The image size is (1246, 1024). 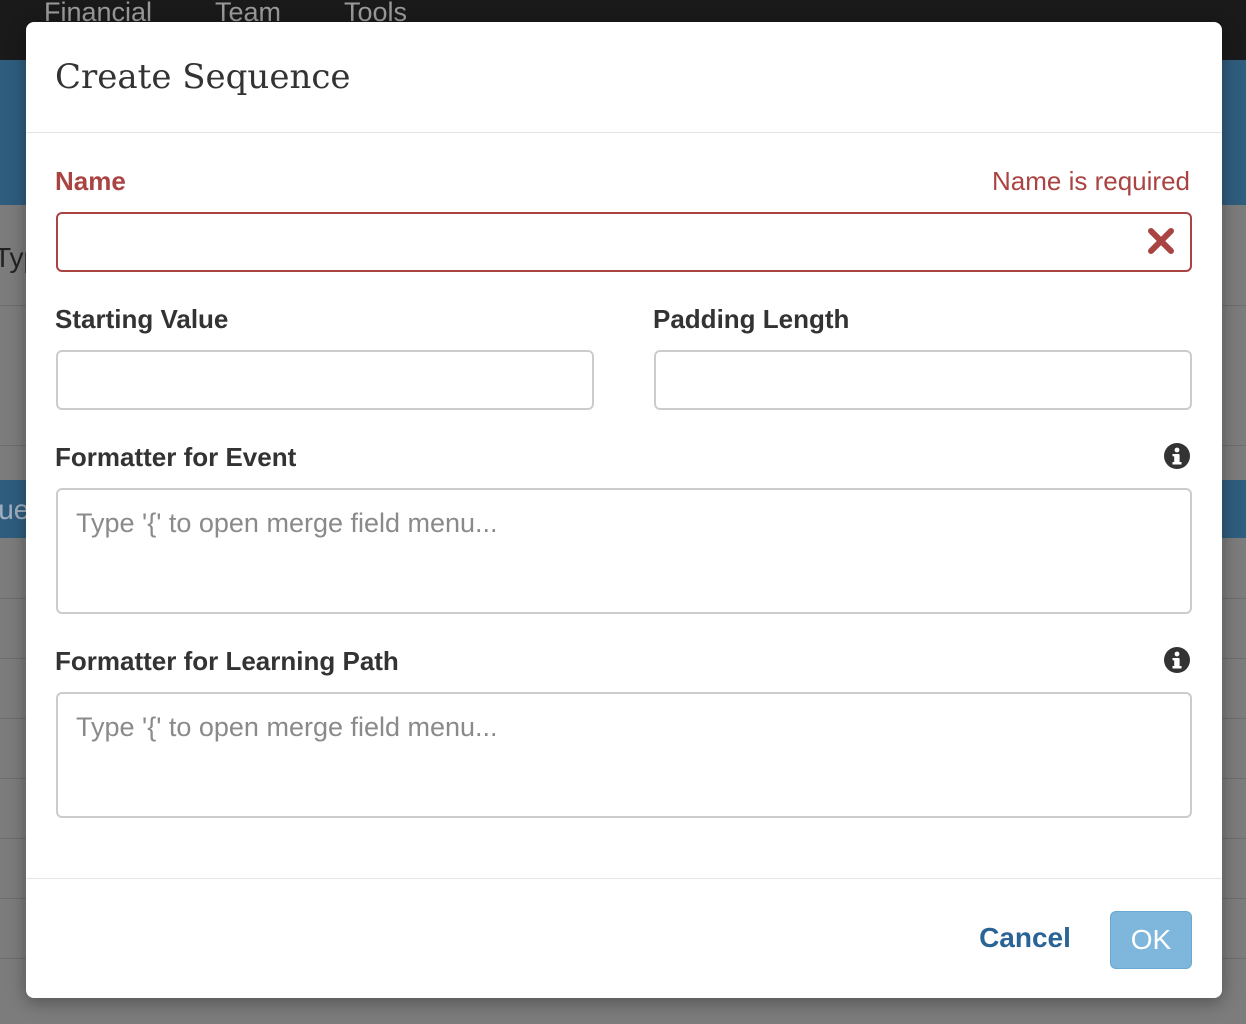 I want to click on formatter-event-textarea, so click(x=624, y=551).